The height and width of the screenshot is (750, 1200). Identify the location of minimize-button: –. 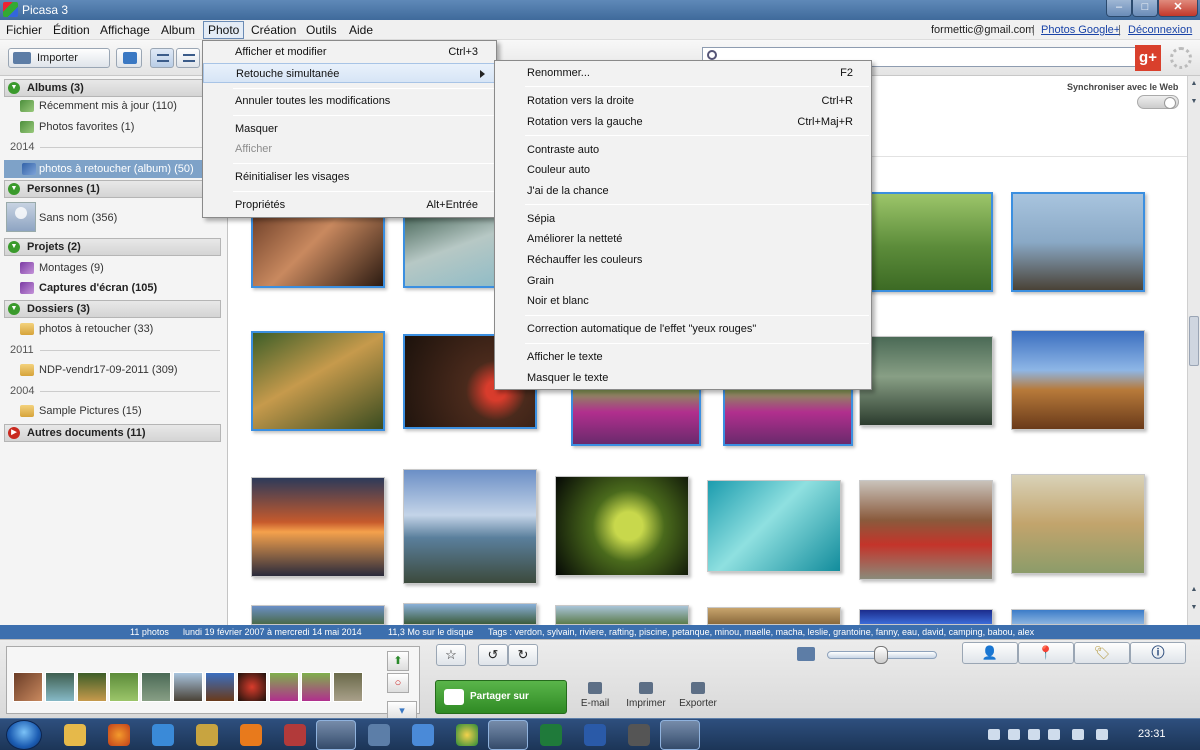
(1119, 8).